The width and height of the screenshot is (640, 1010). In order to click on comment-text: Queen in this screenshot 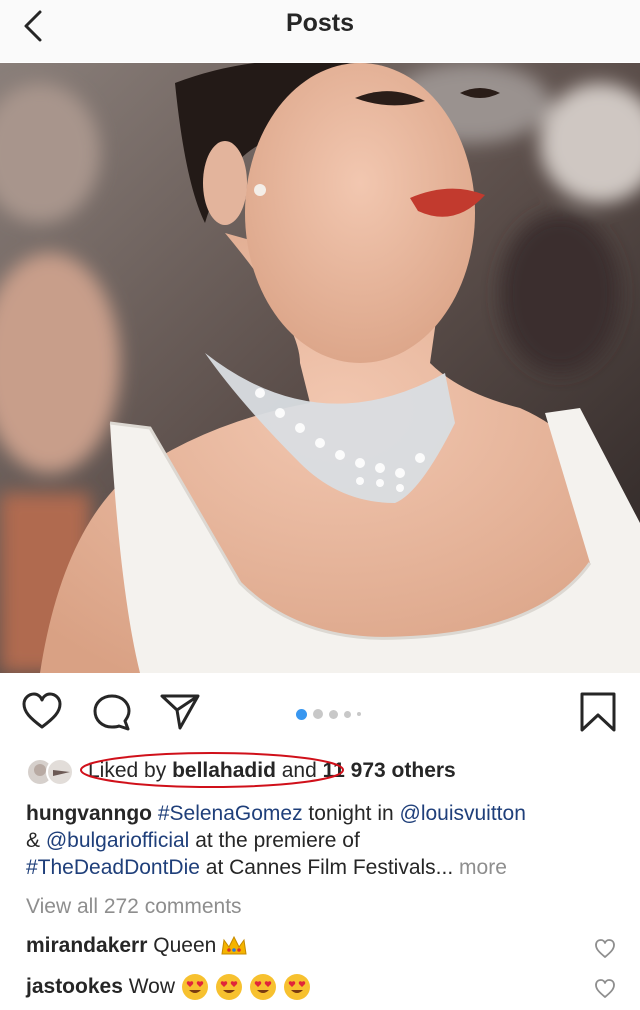, I will do `click(185, 945)`.